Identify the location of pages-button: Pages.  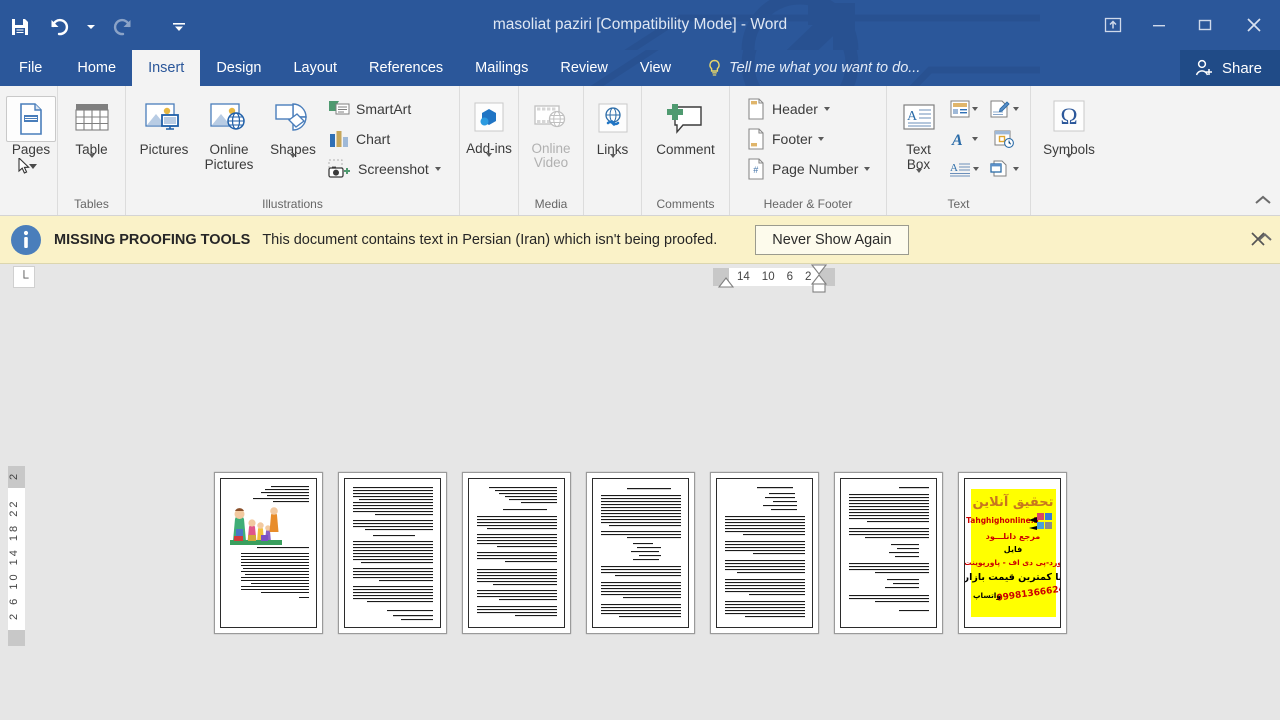
(31, 133).